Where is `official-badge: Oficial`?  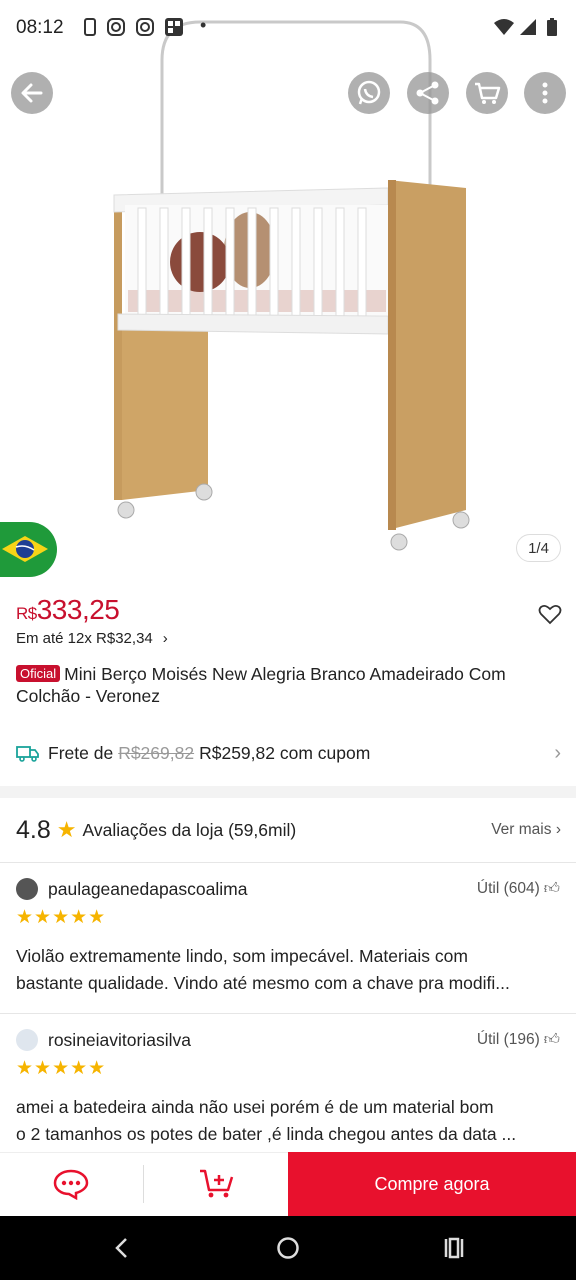 official-badge: Oficial is located at coordinates (38, 673).